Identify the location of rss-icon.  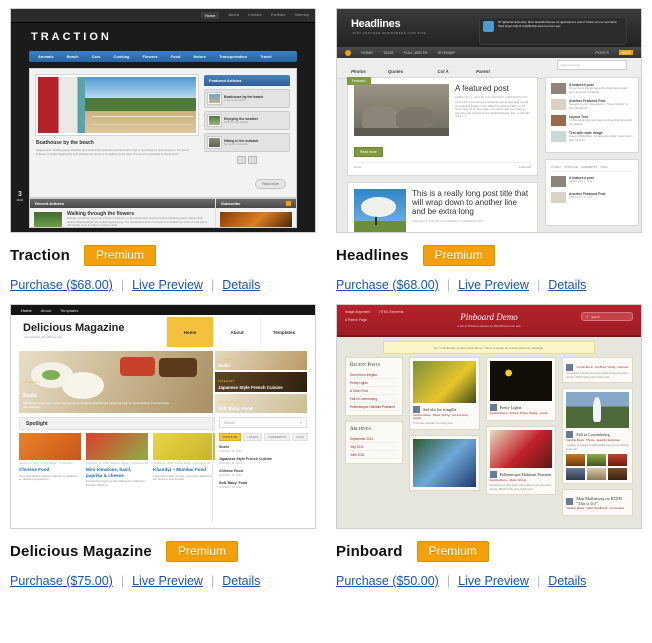
(288, 203).